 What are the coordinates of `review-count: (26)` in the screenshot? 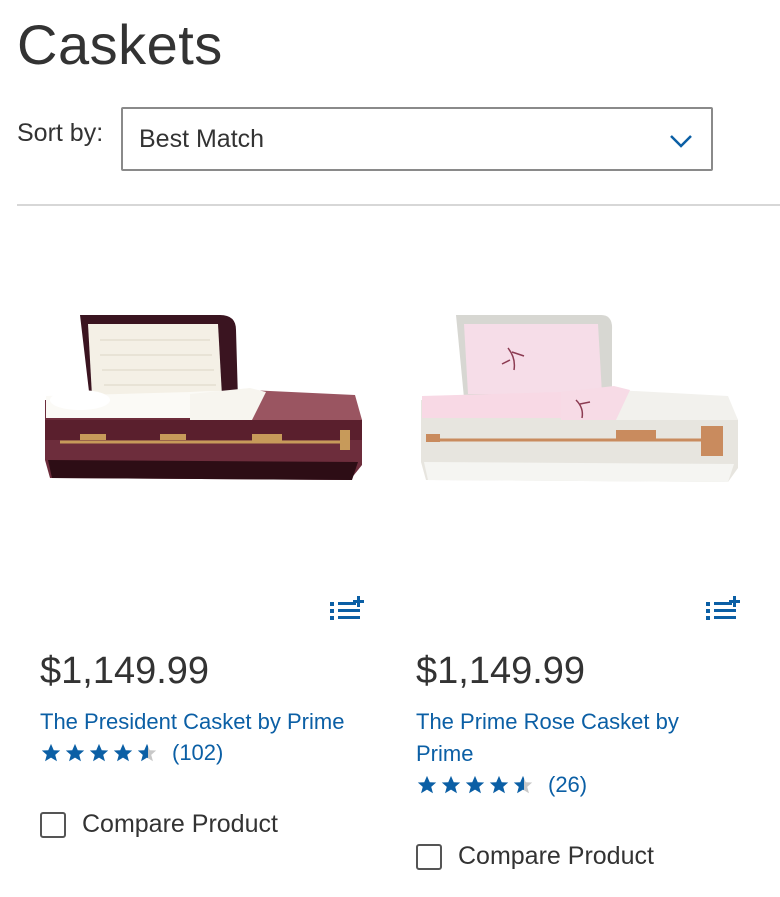 It's located at (568, 784).